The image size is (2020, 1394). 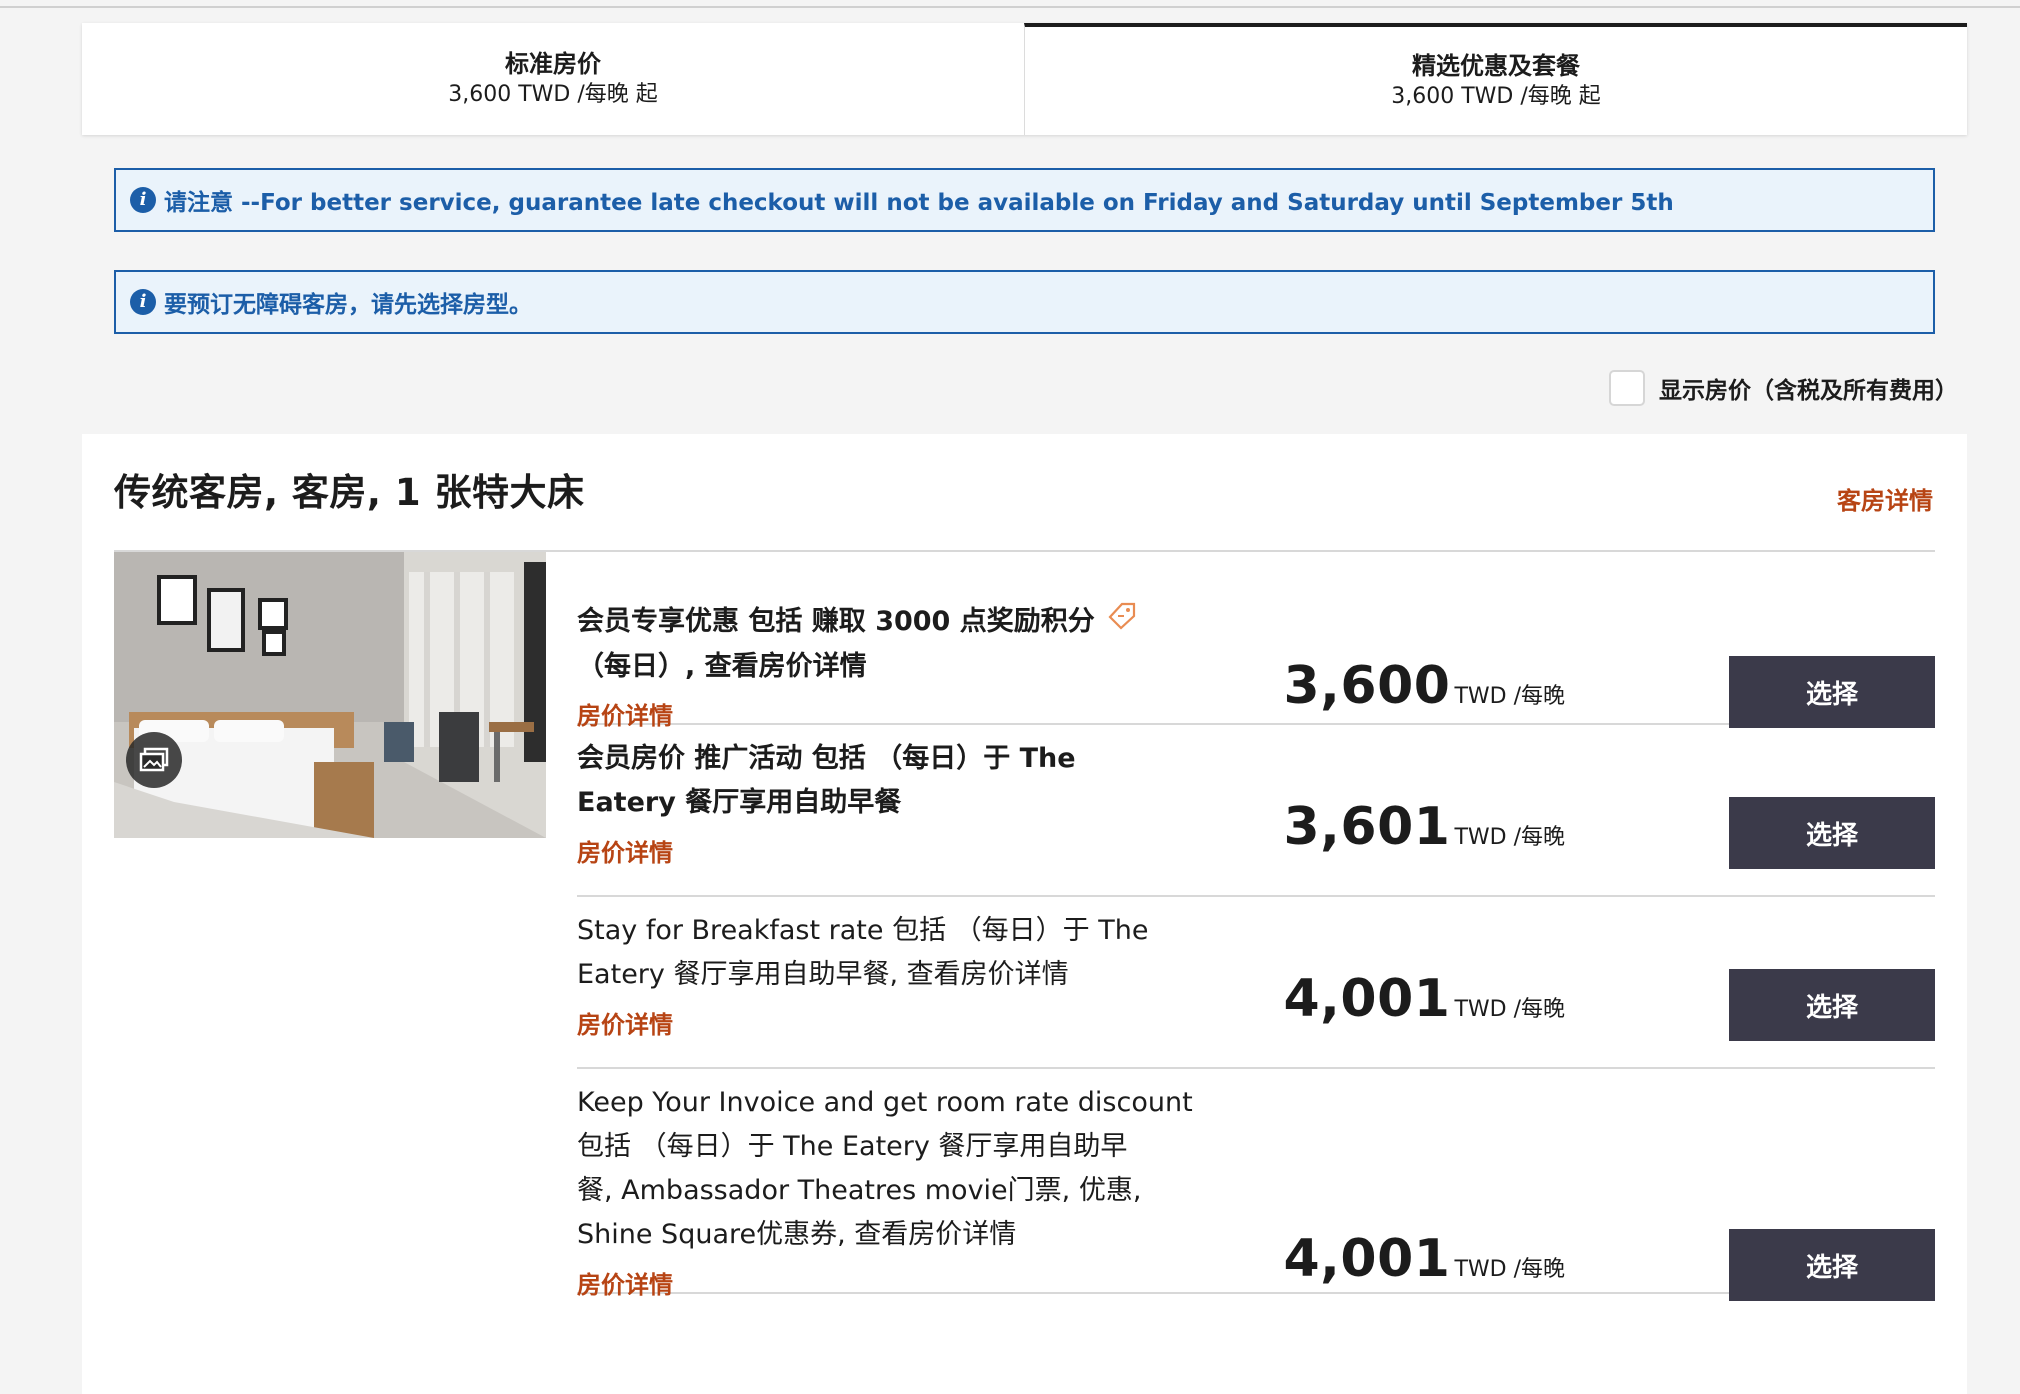 I want to click on rate-desc-line: 餐, Ambassador Theatres movie门票, 优惠,, so click(x=859, y=1190).